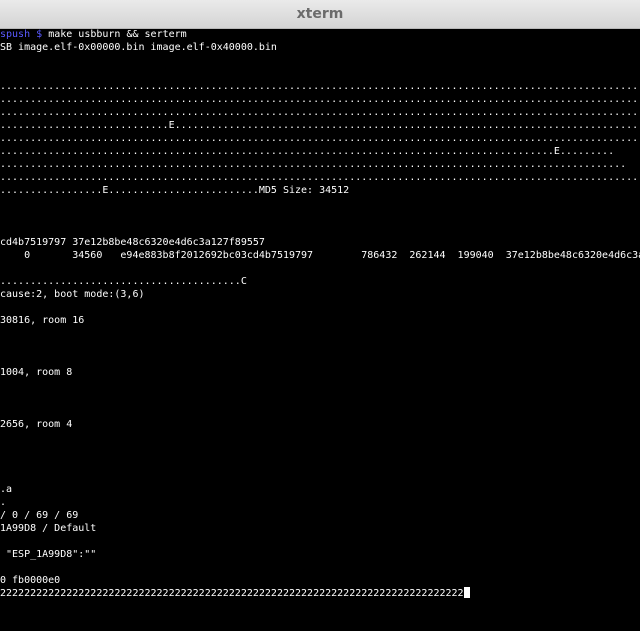 The image size is (640, 631). I want to click on terminal-line: .a, so click(6, 489).